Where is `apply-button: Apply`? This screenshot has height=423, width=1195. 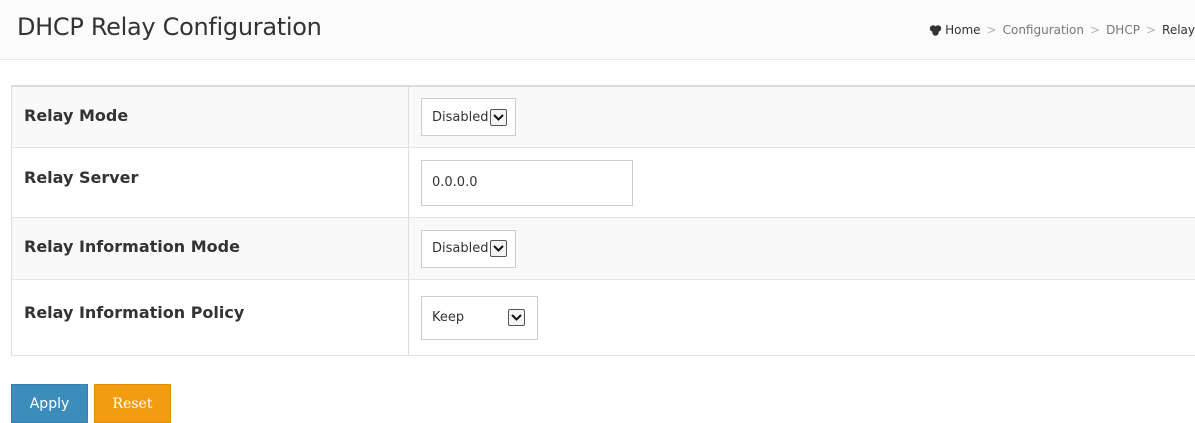 apply-button: Apply is located at coordinates (49, 403).